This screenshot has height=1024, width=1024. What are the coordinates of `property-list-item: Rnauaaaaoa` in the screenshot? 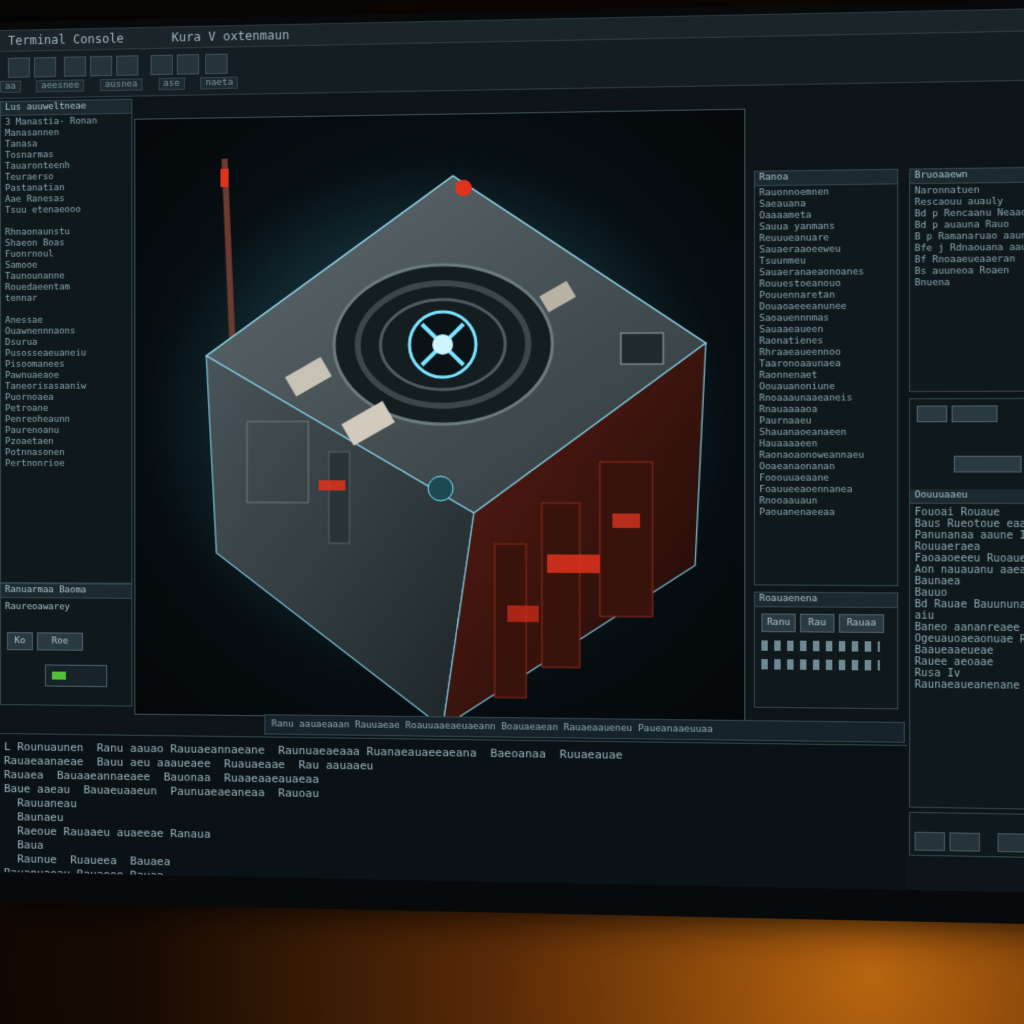 It's located at (826, 411).